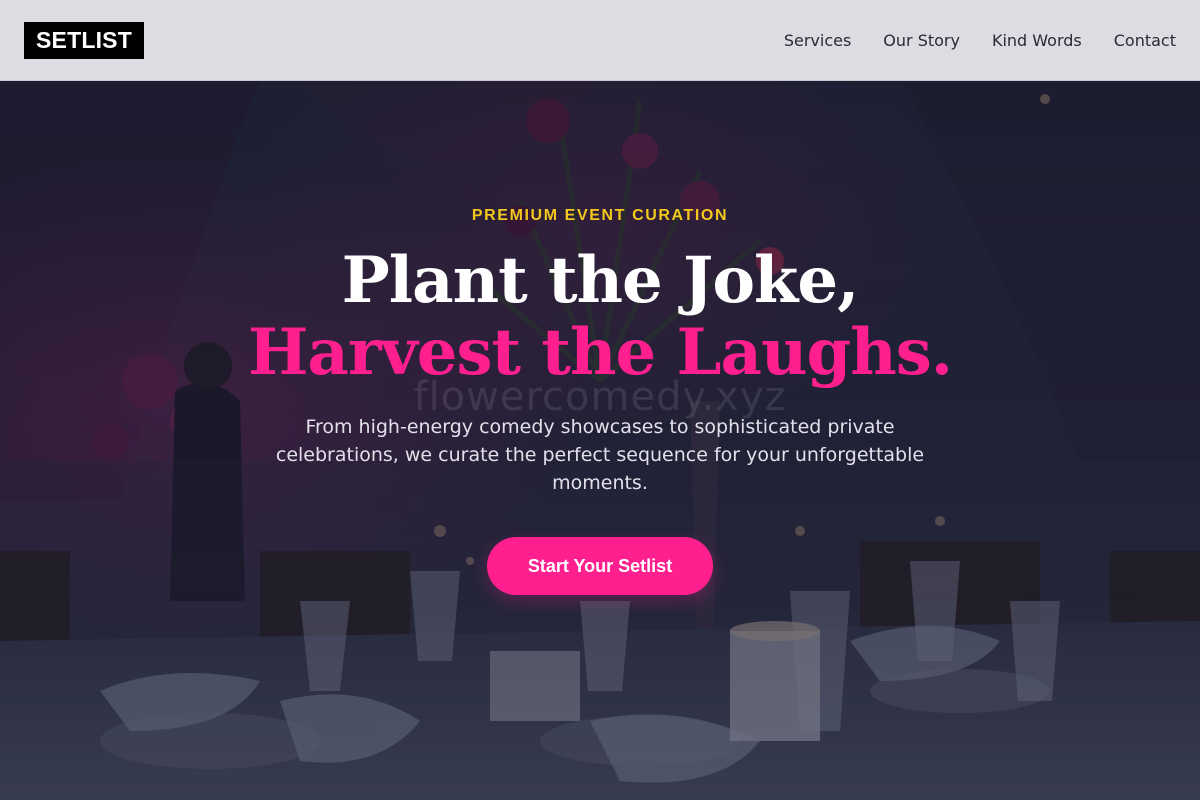  What do you see at coordinates (600, 215) in the screenshot?
I see `hero-eyebrow: PREMIUM EVENT CURATION` at bounding box center [600, 215].